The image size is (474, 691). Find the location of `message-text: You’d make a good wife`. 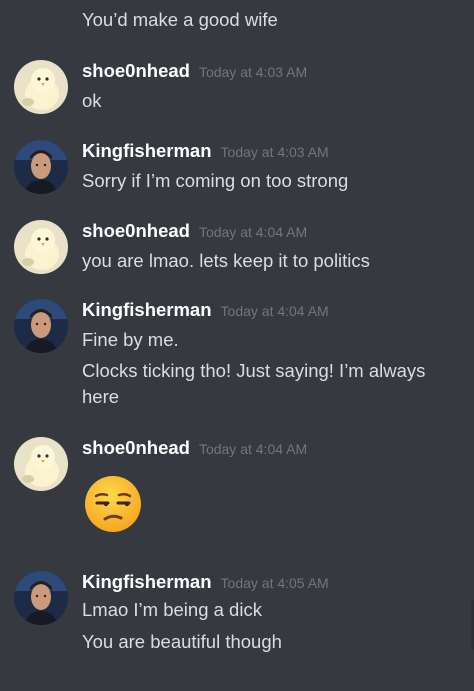

message-text: You’d make a good wife is located at coordinates (180, 19).